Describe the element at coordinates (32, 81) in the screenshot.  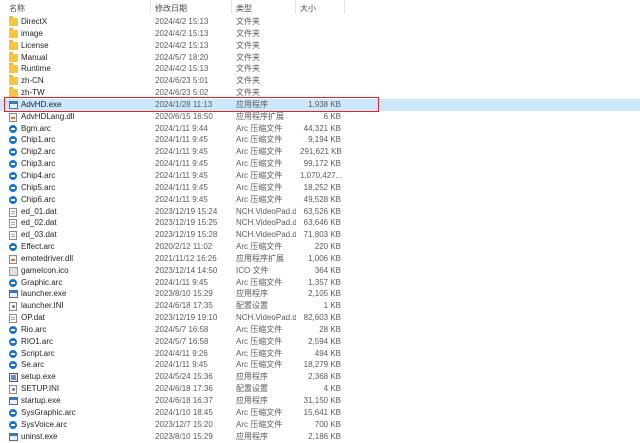
I see `file-name: zh-CN` at that location.